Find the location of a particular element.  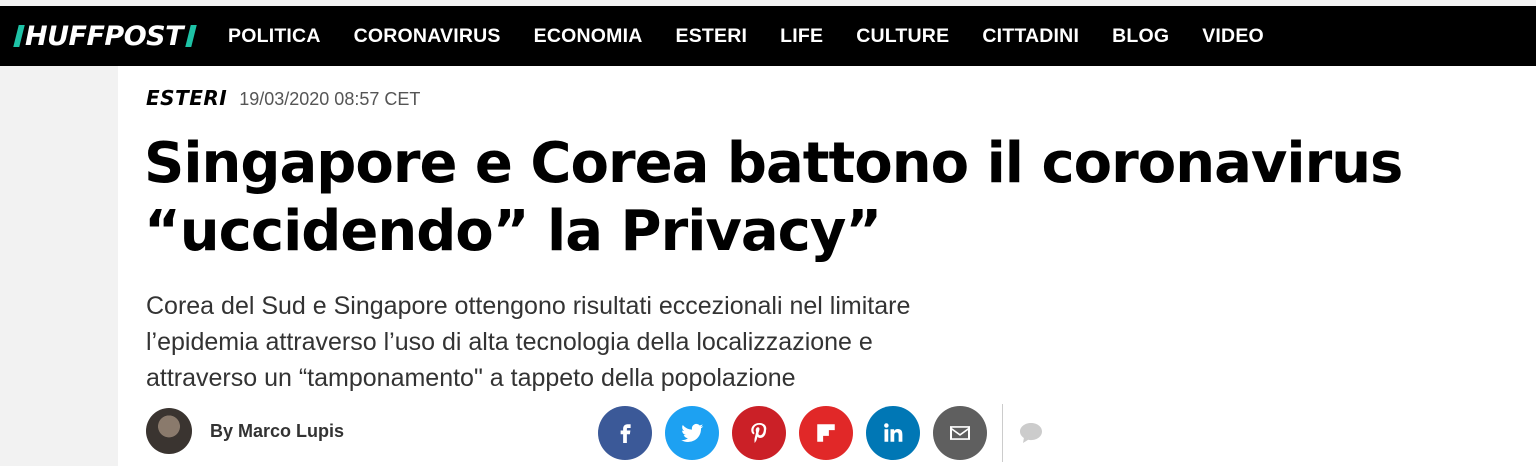

flipboard-icon is located at coordinates (826, 433).